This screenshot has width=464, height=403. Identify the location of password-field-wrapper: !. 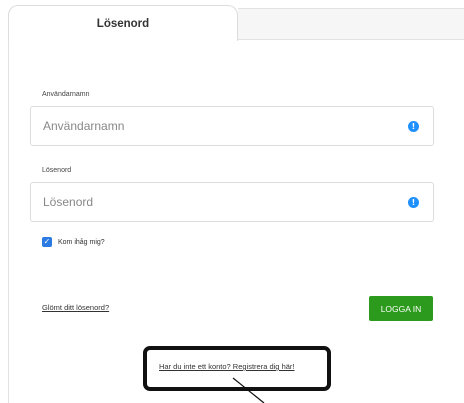
(232, 202).